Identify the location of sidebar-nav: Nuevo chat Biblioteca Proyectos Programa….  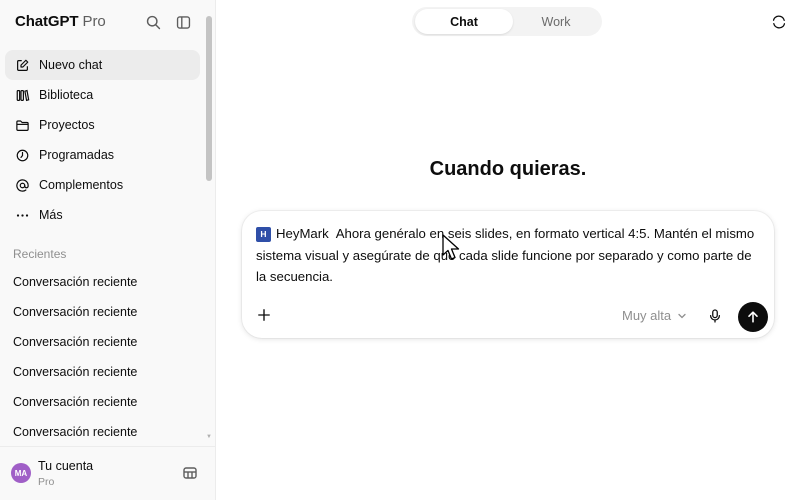
(102, 140).